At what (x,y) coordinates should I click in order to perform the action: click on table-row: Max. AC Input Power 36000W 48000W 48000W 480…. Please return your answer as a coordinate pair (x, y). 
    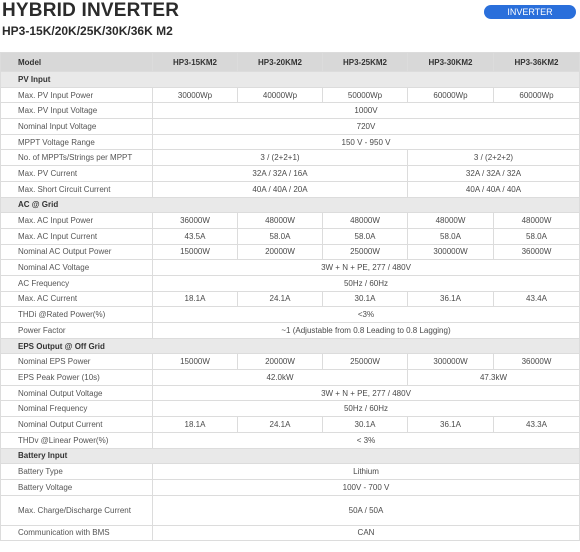
    Looking at the image, I should click on (290, 220).